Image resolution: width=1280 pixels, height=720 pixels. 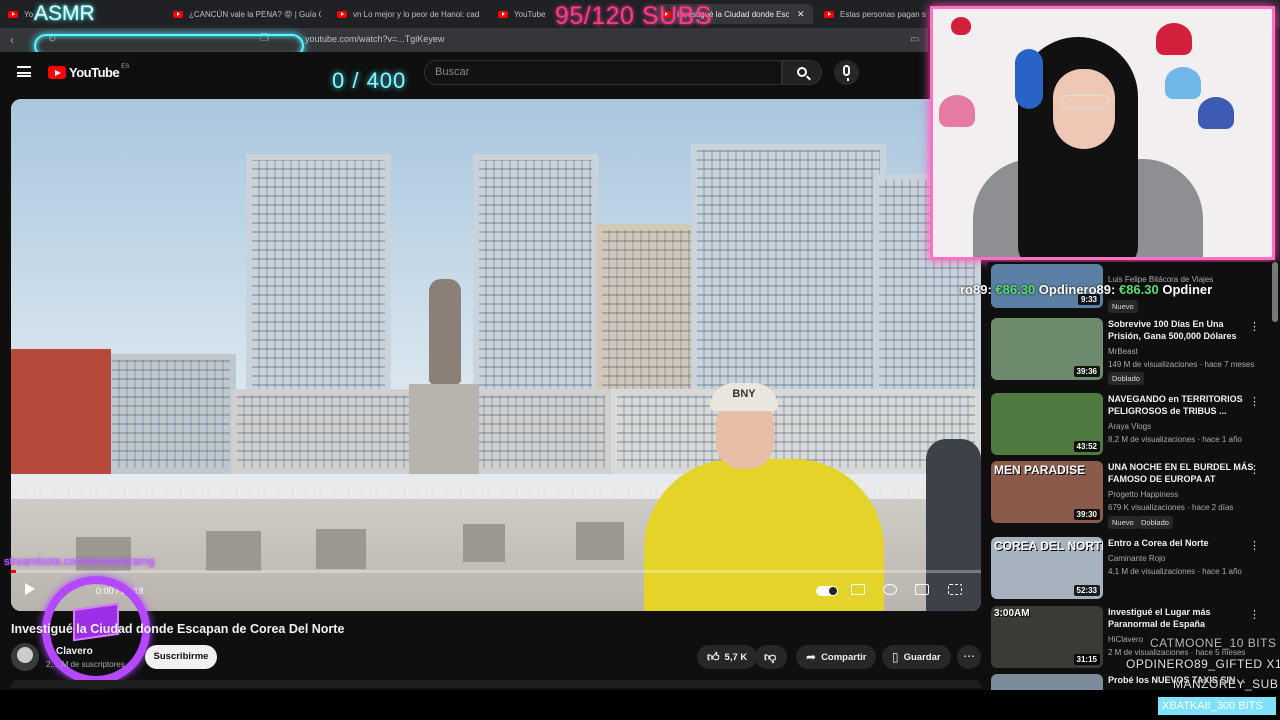 I want to click on youtube-play-icon, so click(x=57, y=72).